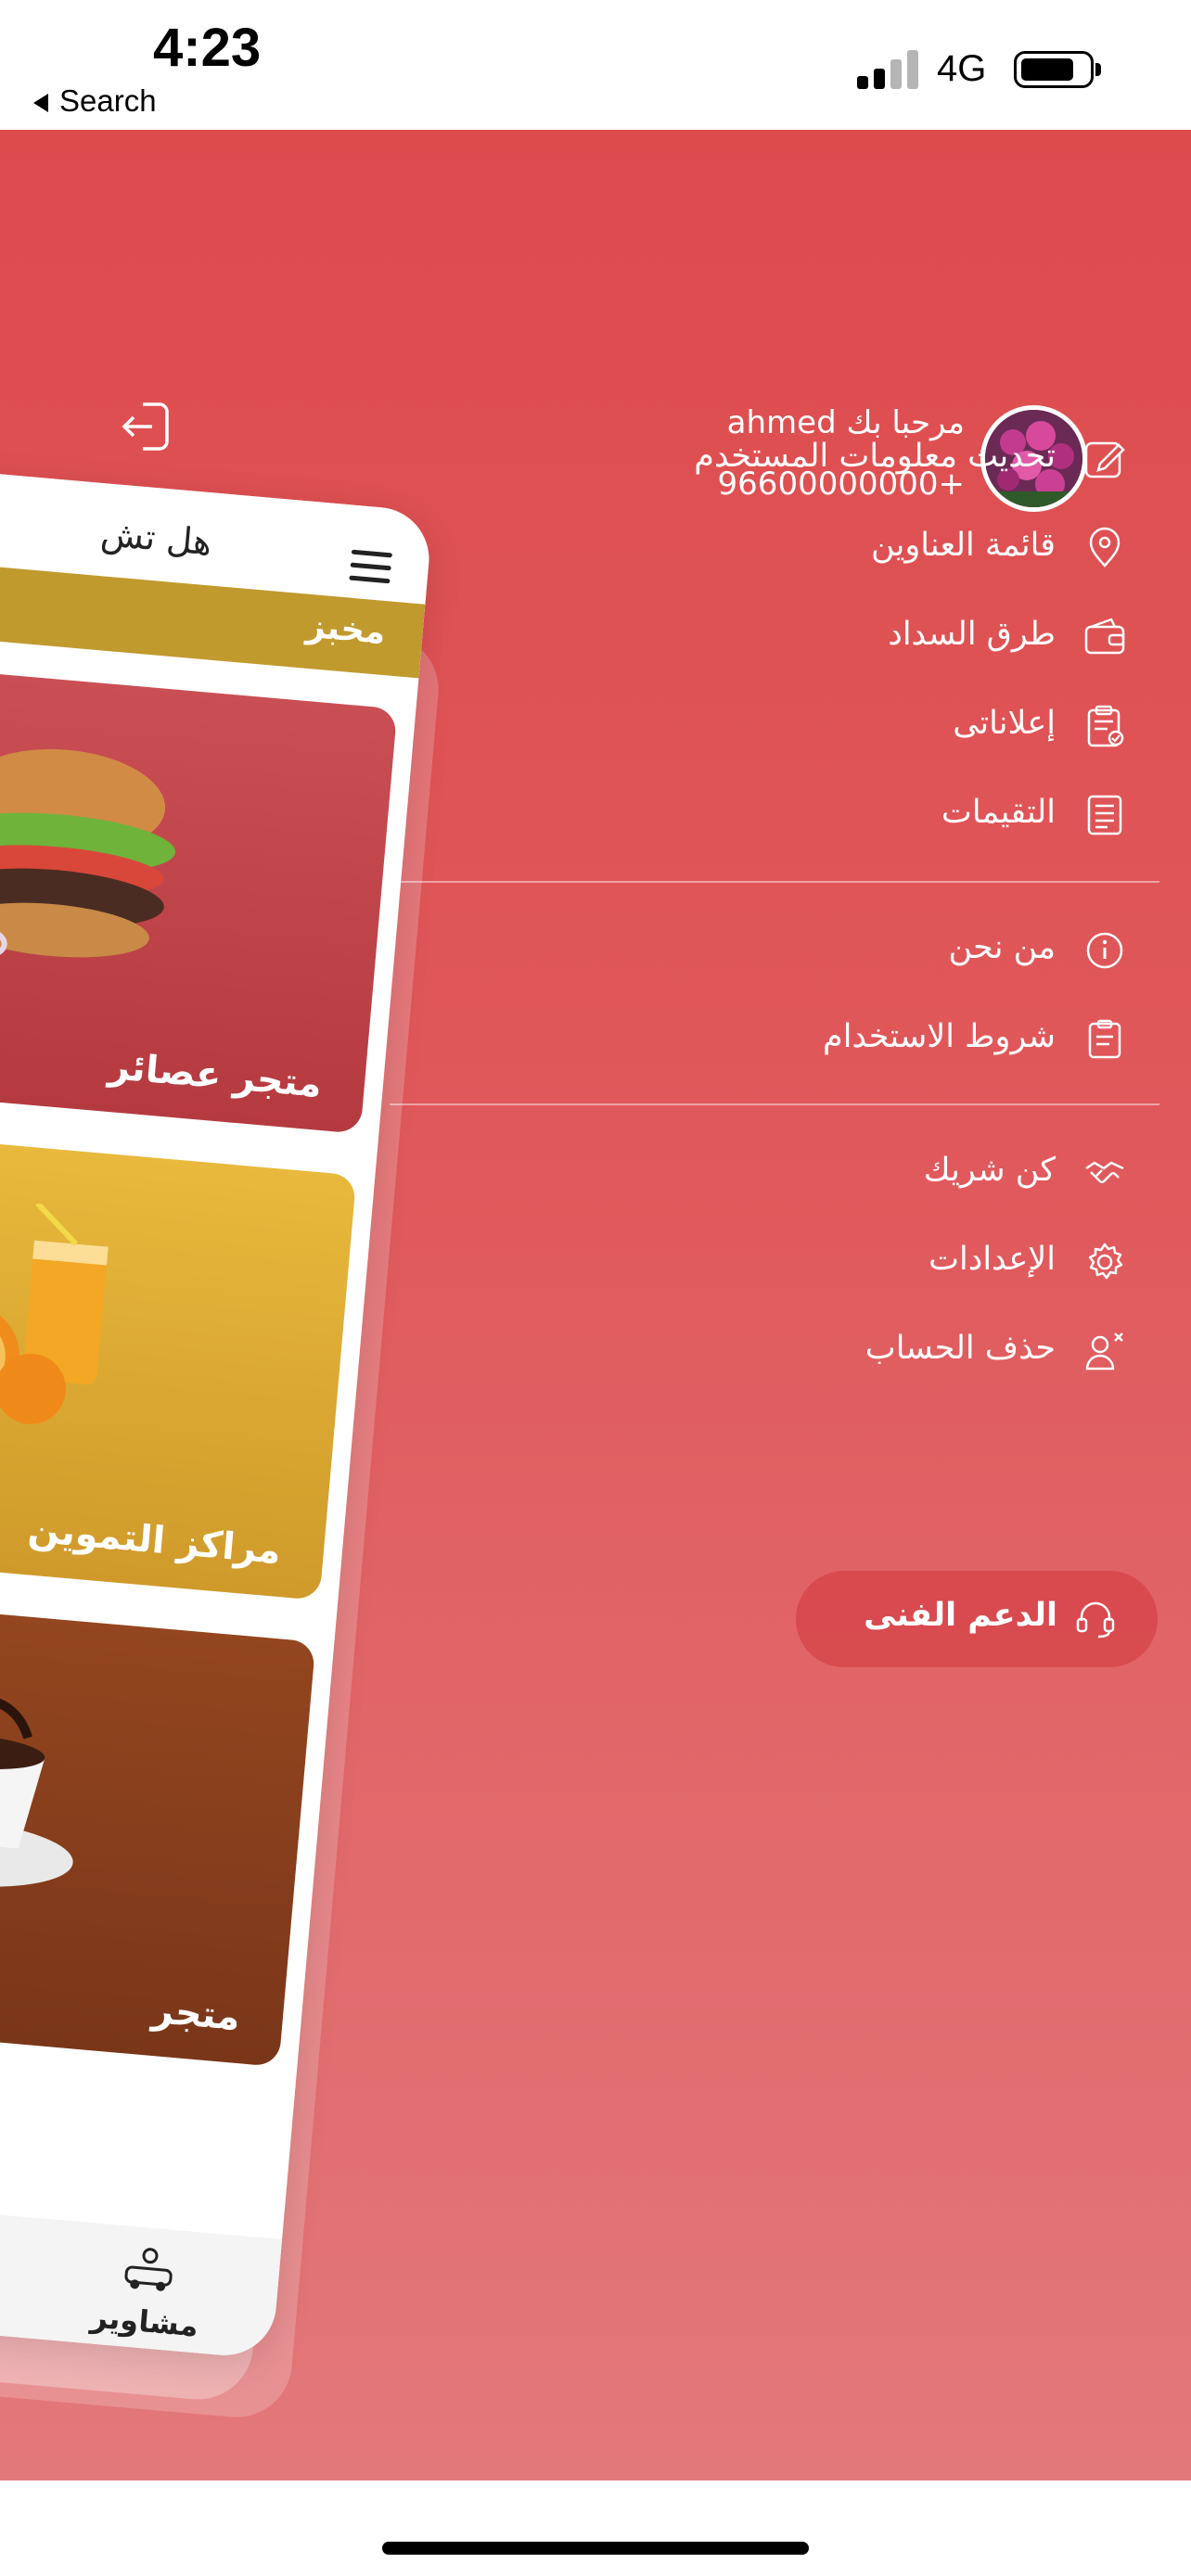  I want to click on hamburger-menu-icon, so click(371, 571).